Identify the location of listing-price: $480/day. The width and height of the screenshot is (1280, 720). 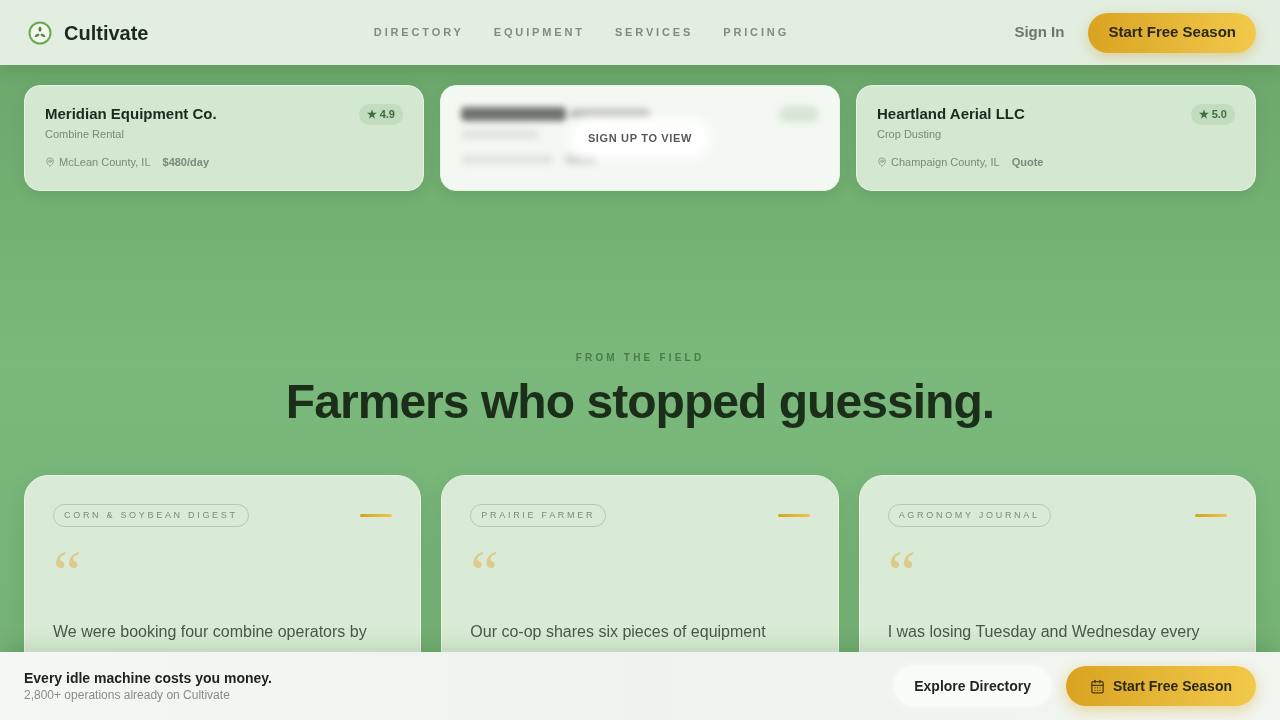
(185, 162).